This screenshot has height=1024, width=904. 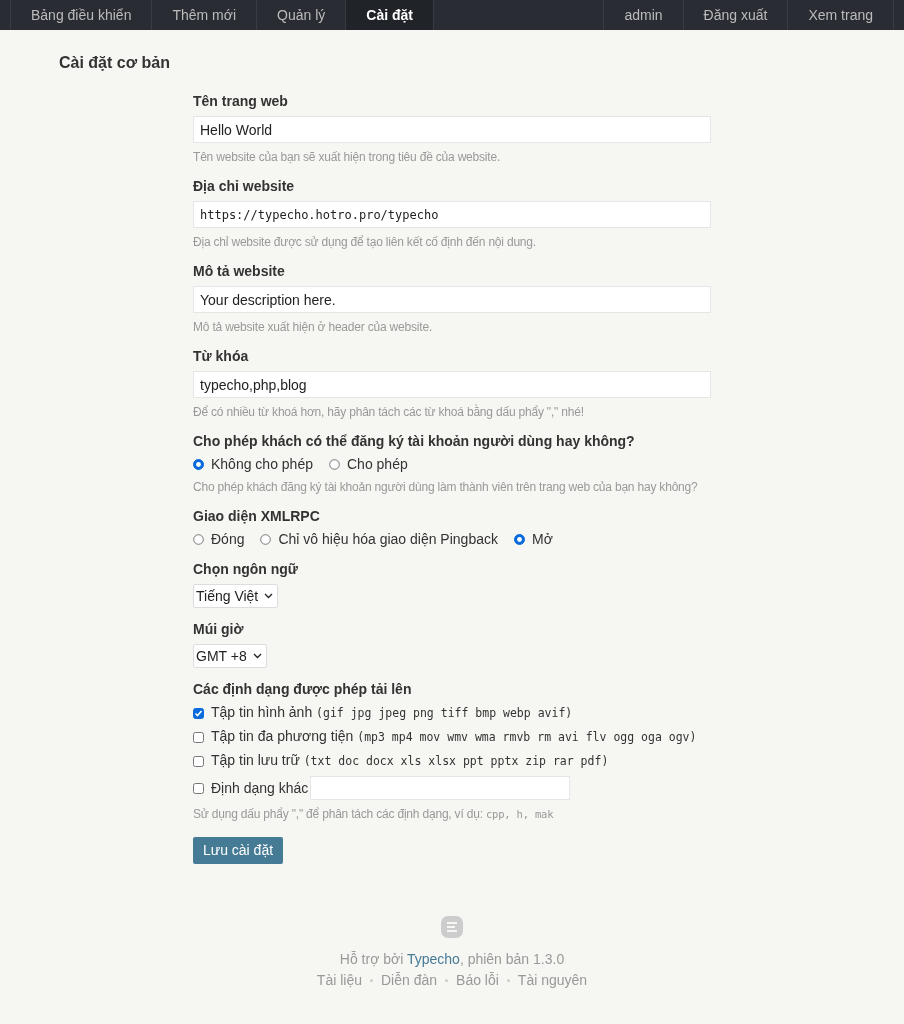 What do you see at coordinates (643, 15) in the screenshot?
I see `nav-link: admin` at bounding box center [643, 15].